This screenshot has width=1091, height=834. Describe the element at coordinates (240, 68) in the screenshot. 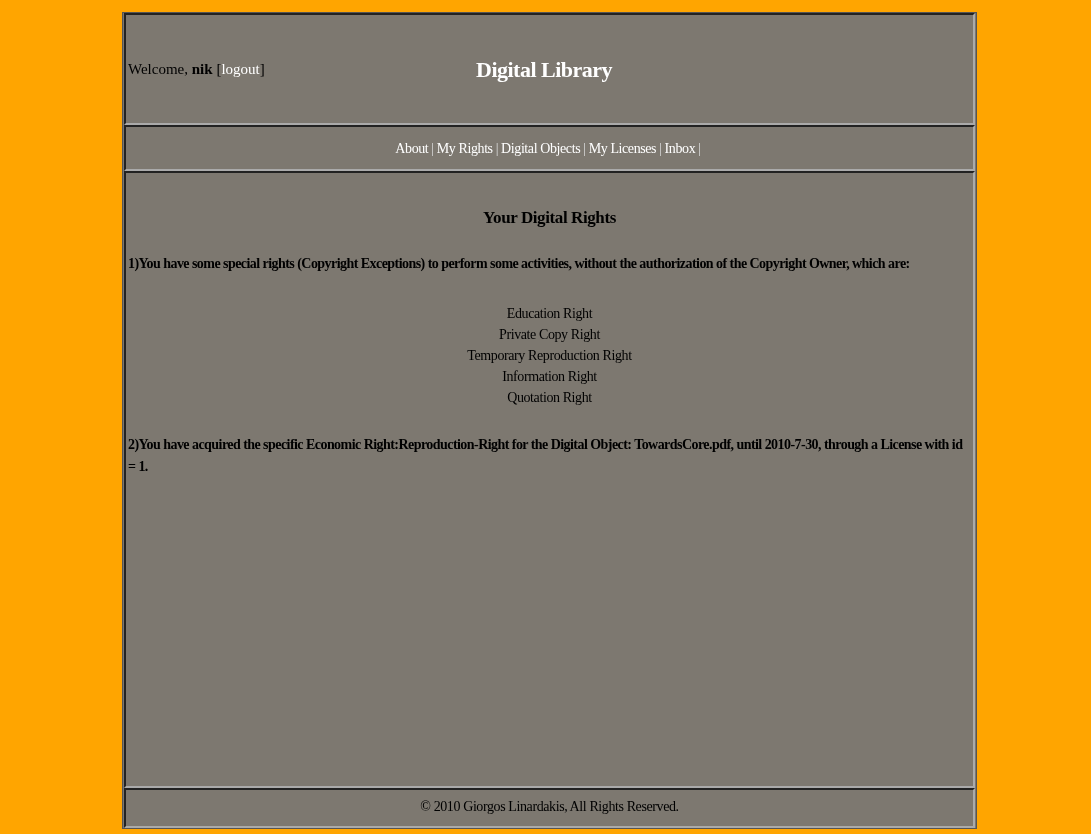

I see `logout-link: logout` at that location.